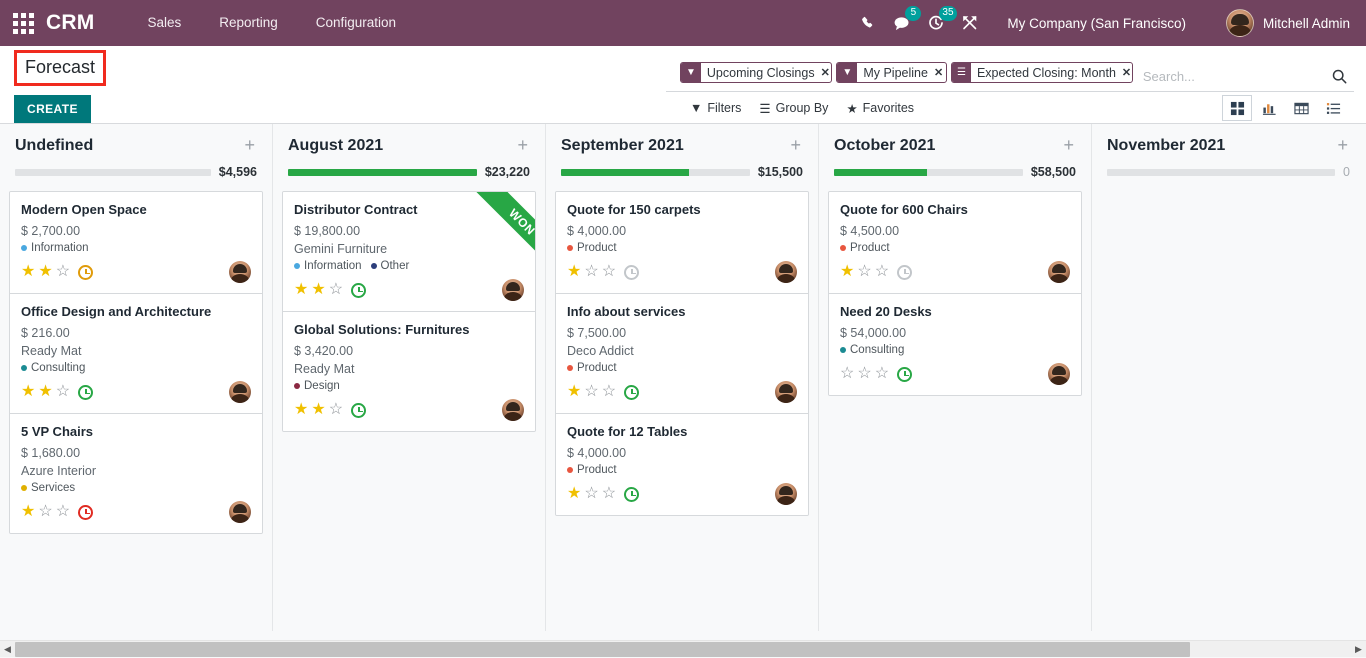 Image resolution: width=1366 pixels, height=658 pixels. Describe the element at coordinates (7, 649) in the screenshot. I see `scroll-left-arrow: ◀` at that location.